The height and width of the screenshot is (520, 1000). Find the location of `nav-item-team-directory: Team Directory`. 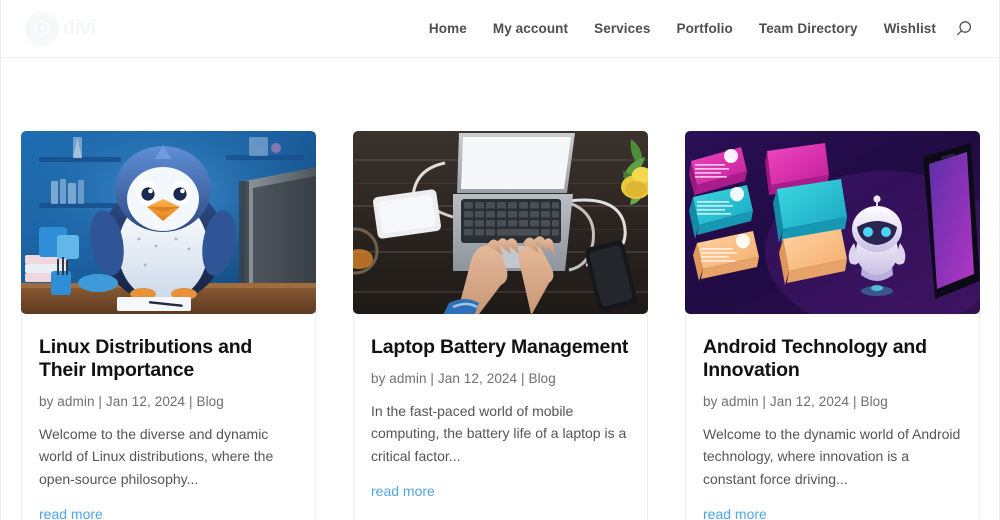

nav-item-team-directory: Team Directory is located at coordinates (808, 28).